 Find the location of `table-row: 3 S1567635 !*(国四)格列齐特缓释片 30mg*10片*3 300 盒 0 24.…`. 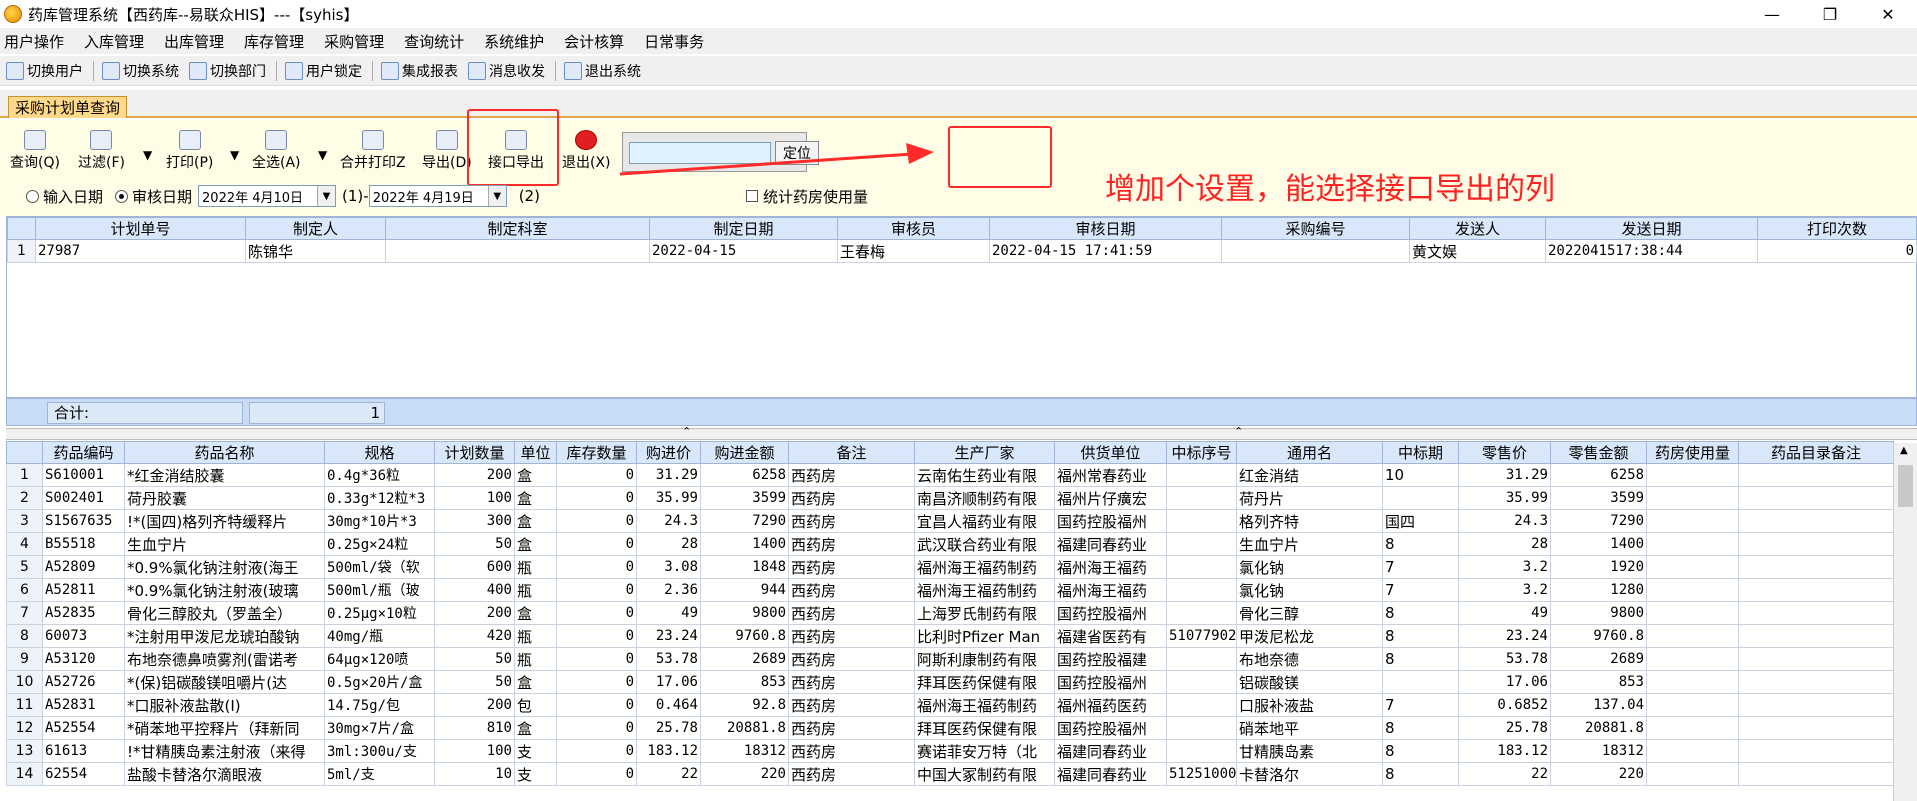

table-row: 3 S1567635 !*(国四)格列齐特缓释片 30mg*10片*3 300 盒 0 24.… is located at coordinates (950, 521).